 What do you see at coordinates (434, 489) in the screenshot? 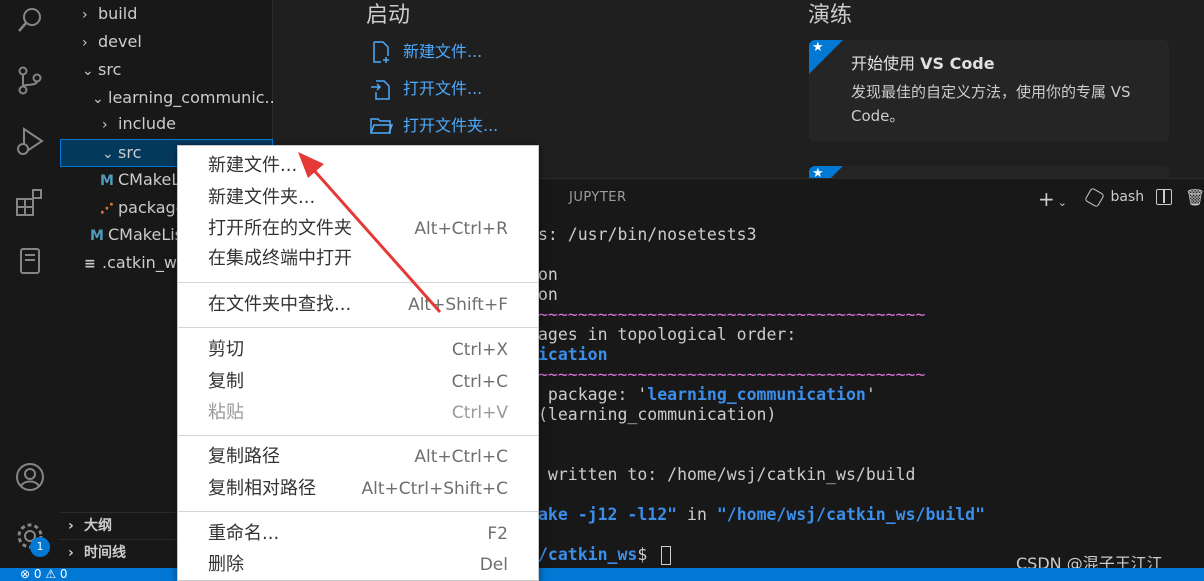
I see `menu-item-shortcut: Alt+Ctrl+Shift+C` at bounding box center [434, 489].